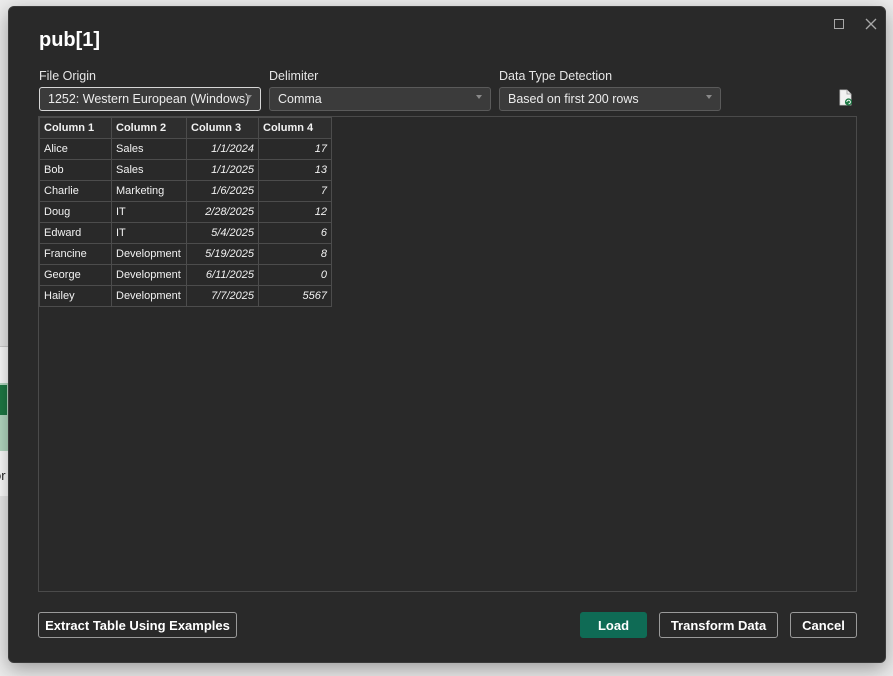 Image resolution: width=893 pixels, height=676 pixels. What do you see at coordinates (294, 76) in the screenshot?
I see `delimiter-label: Delimiter` at bounding box center [294, 76].